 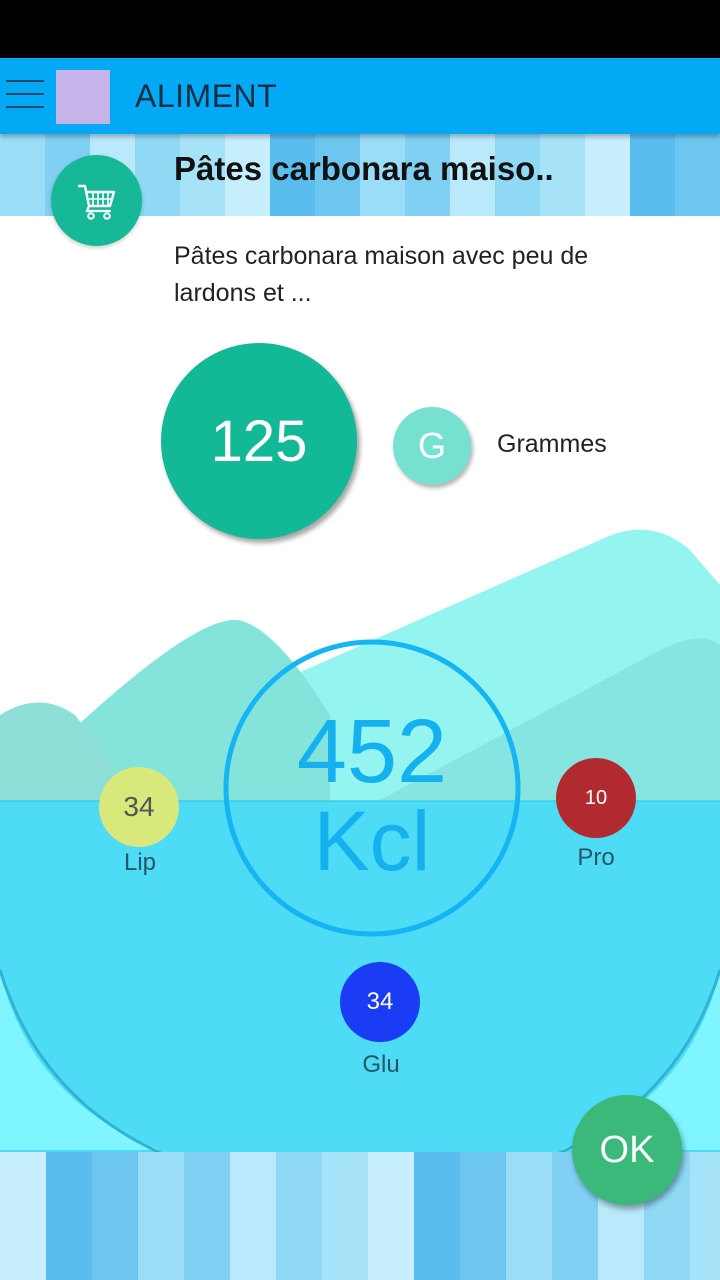 What do you see at coordinates (627, 1150) in the screenshot?
I see `ok-button: OK` at bounding box center [627, 1150].